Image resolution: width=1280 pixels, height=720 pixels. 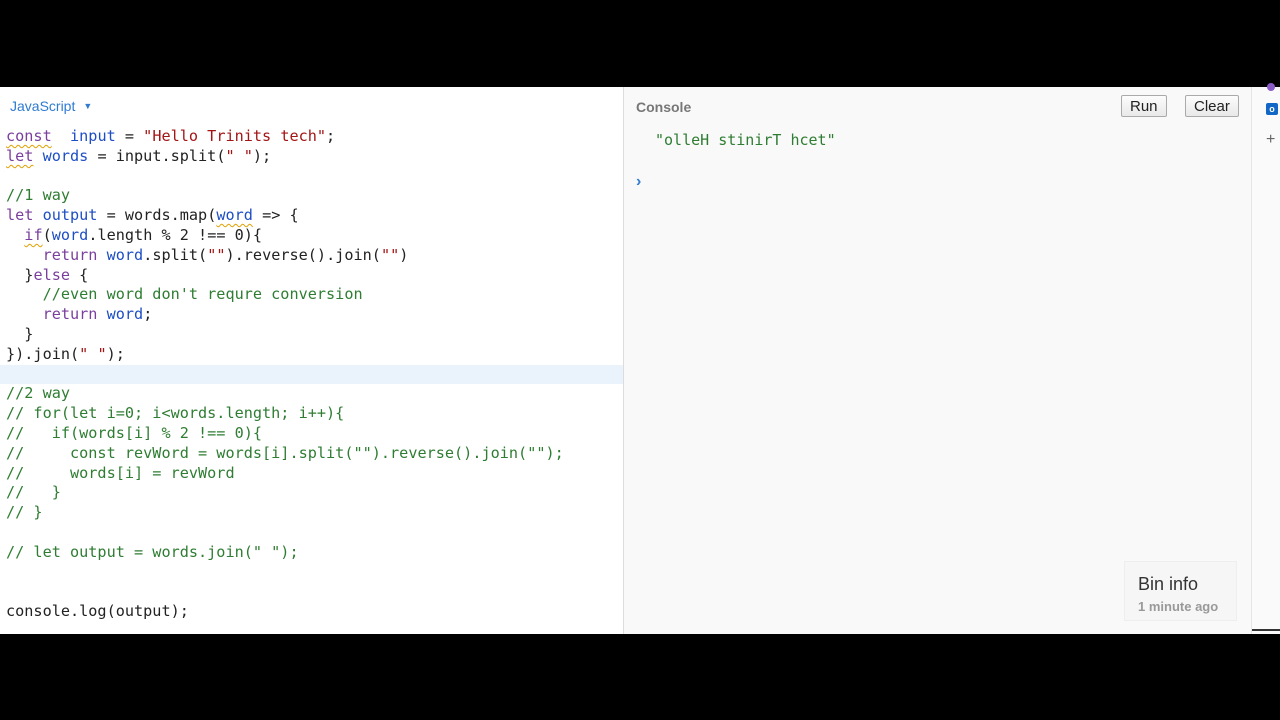 I want to click on language-dropdown: JavaScript ▼, so click(x=51, y=106).